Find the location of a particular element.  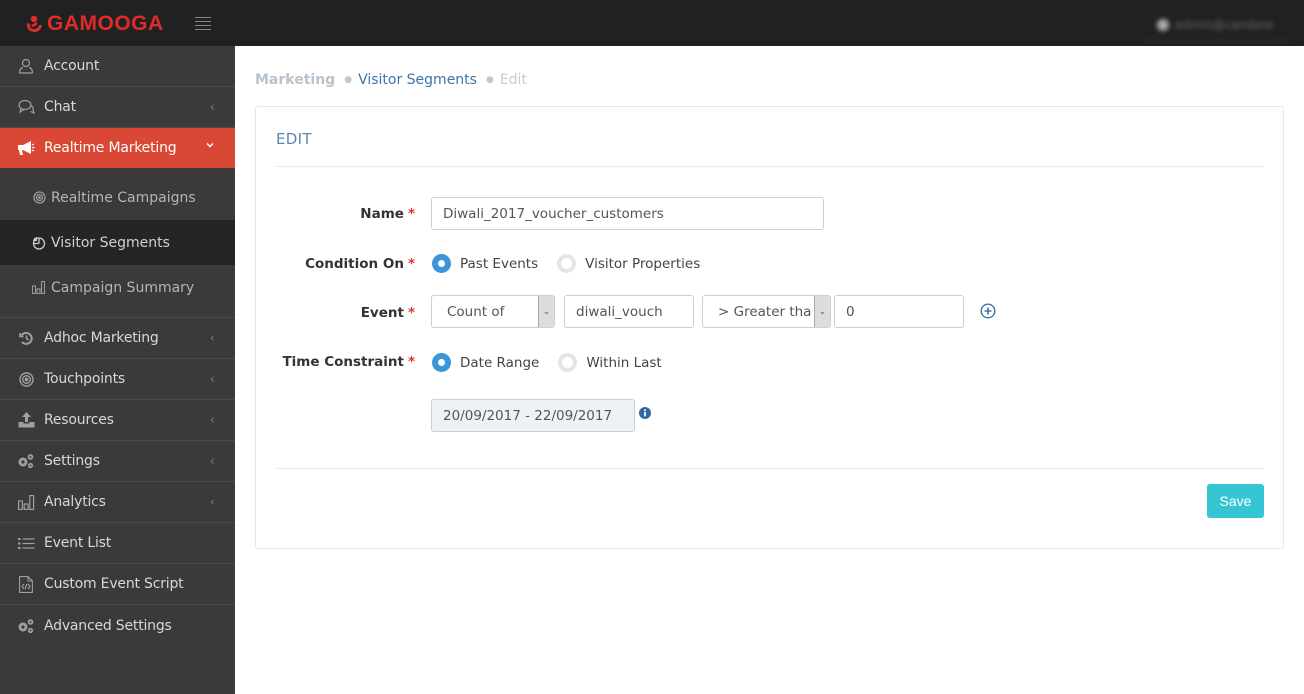

sidebar-item-label: Resources is located at coordinates (79, 420).